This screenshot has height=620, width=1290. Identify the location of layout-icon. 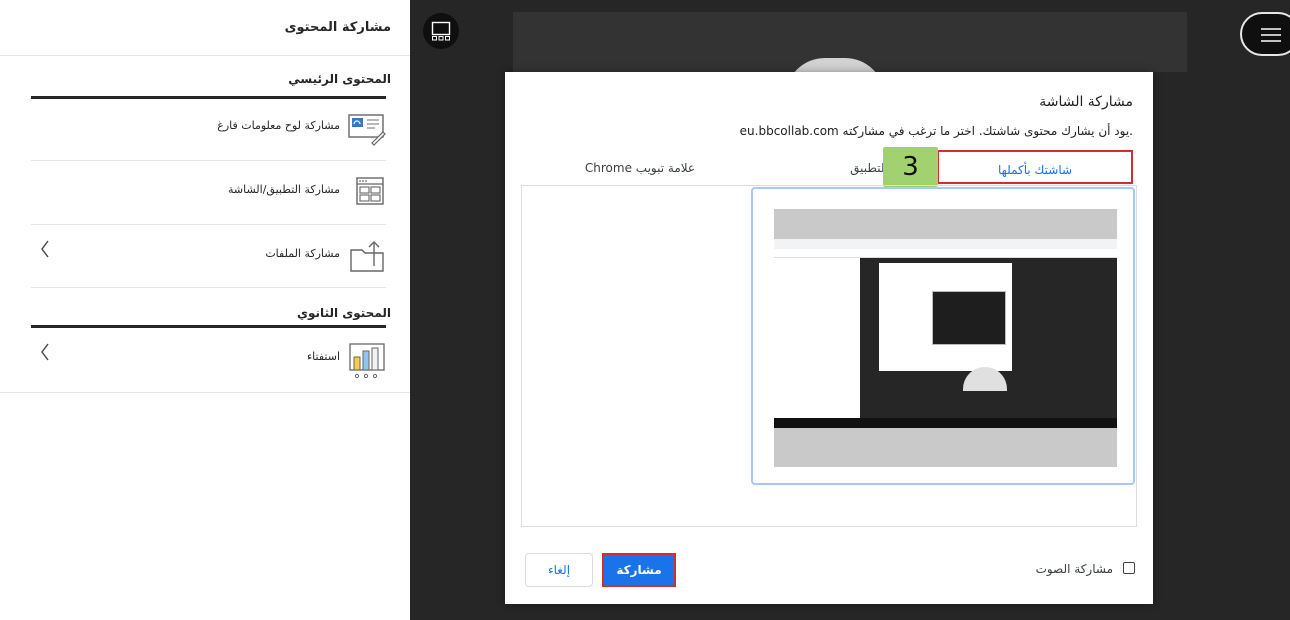
(441, 33).